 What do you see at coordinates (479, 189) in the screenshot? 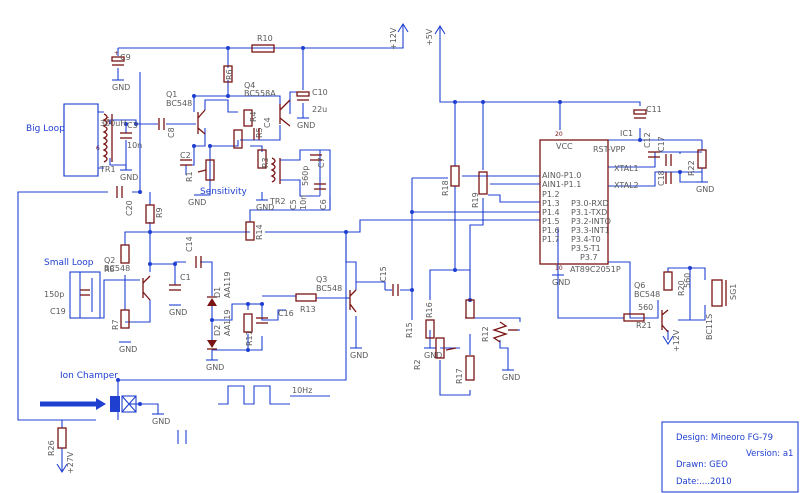
I see `resistor-r19: R19` at bounding box center [479, 189].